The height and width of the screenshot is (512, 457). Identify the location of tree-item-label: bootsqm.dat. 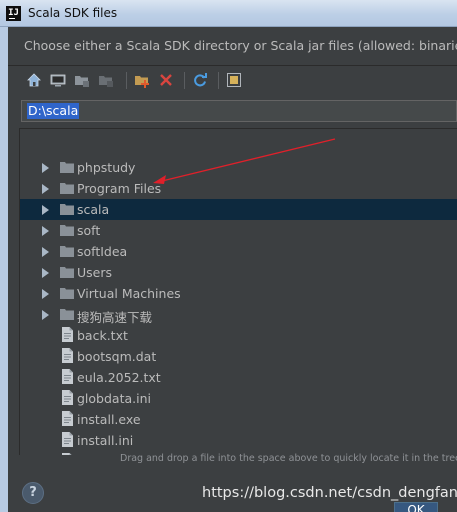
(117, 356).